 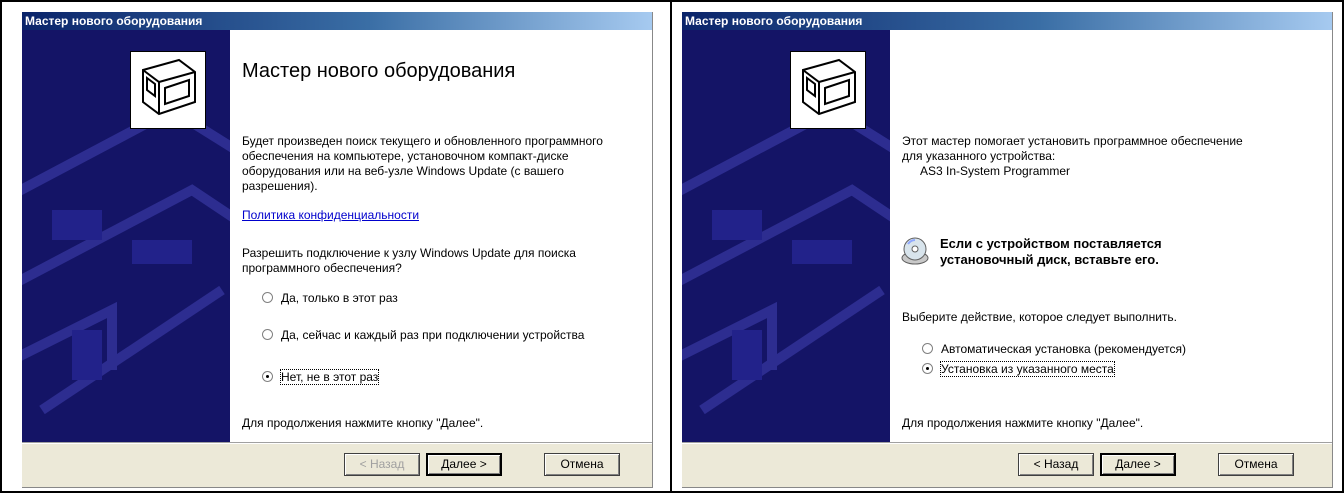 I want to click on device-name: AS3 In-System Programmer, so click(x=995, y=171).